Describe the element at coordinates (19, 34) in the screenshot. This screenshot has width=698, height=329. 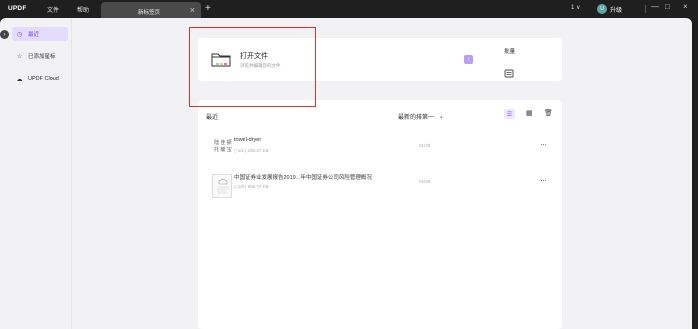
I see `clock-icon: ◷` at that location.